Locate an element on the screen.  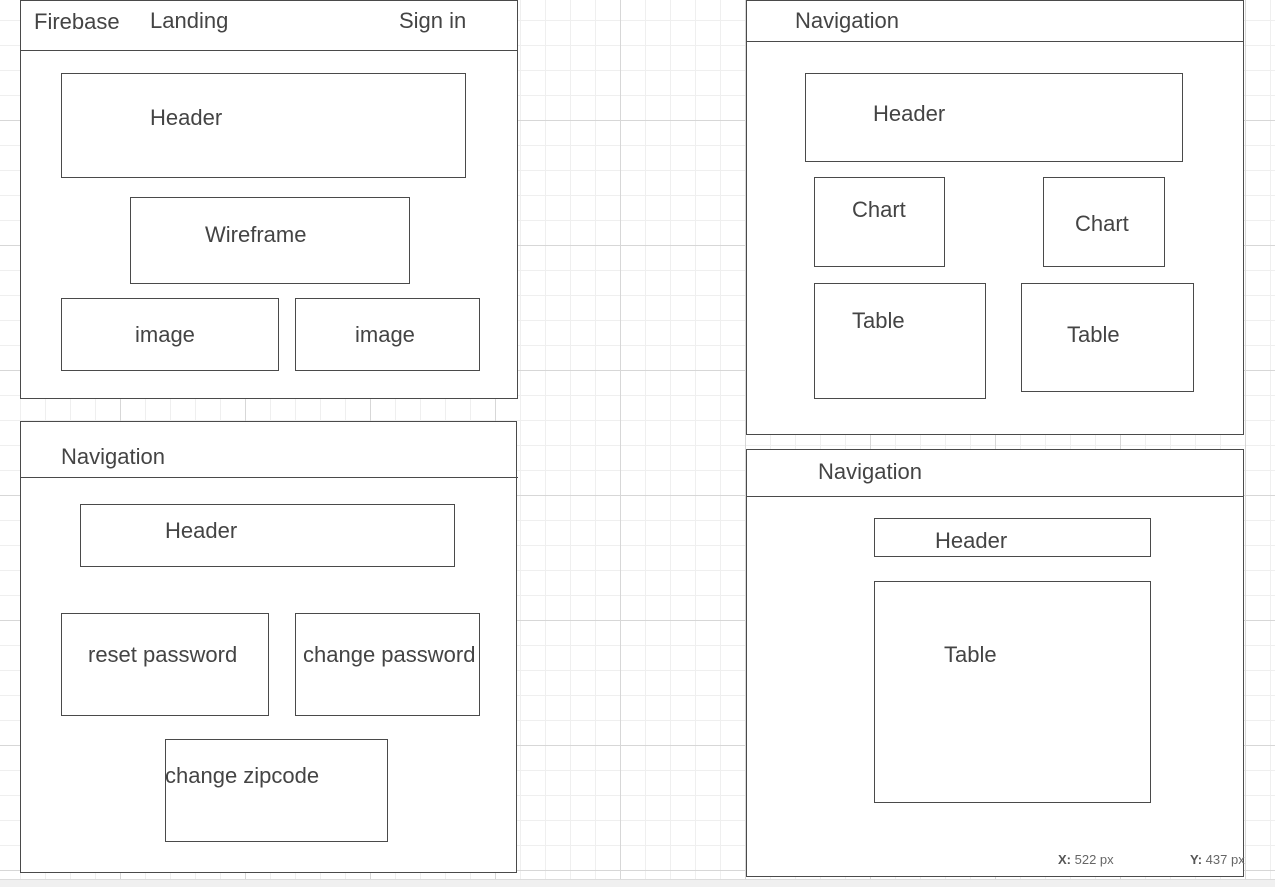
dashboard-navigation-label: Navigation is located at coordinates (847, 20).